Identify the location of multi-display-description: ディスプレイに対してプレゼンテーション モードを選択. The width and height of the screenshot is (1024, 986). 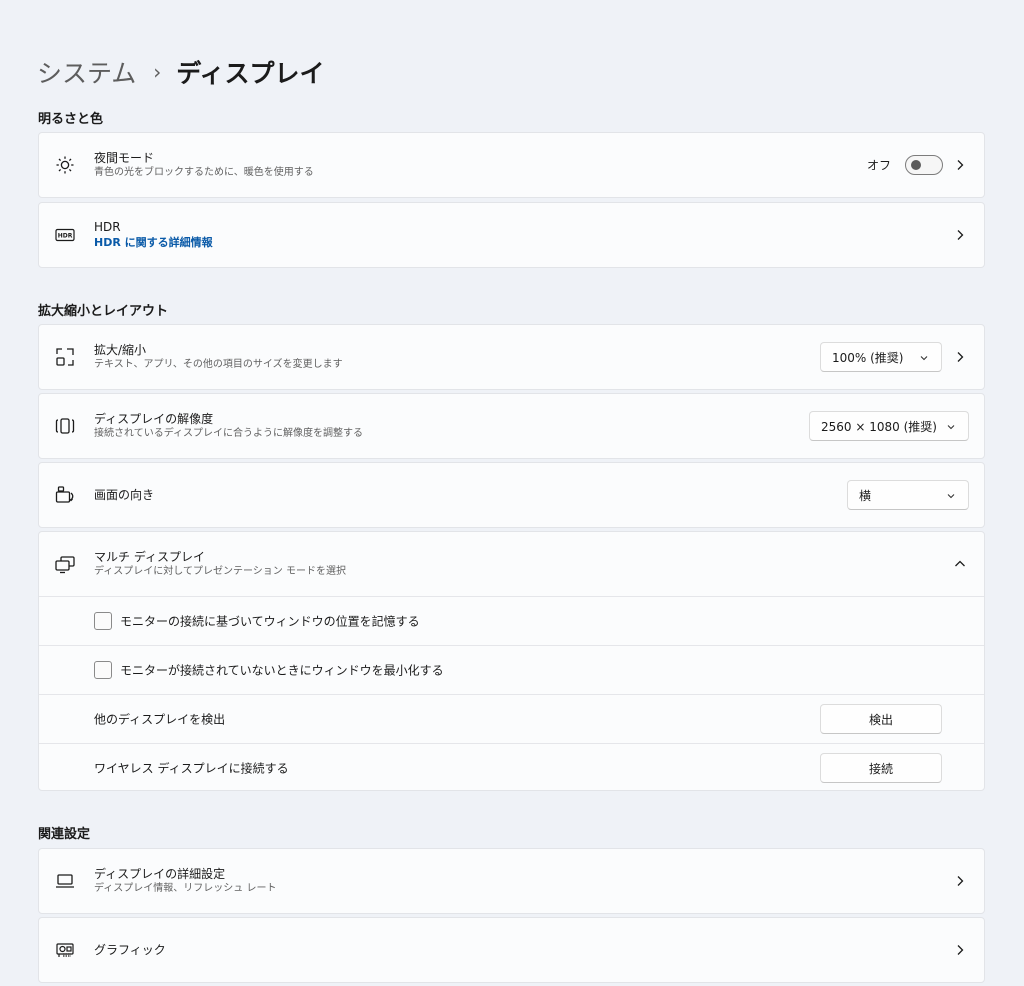
(220, 571).